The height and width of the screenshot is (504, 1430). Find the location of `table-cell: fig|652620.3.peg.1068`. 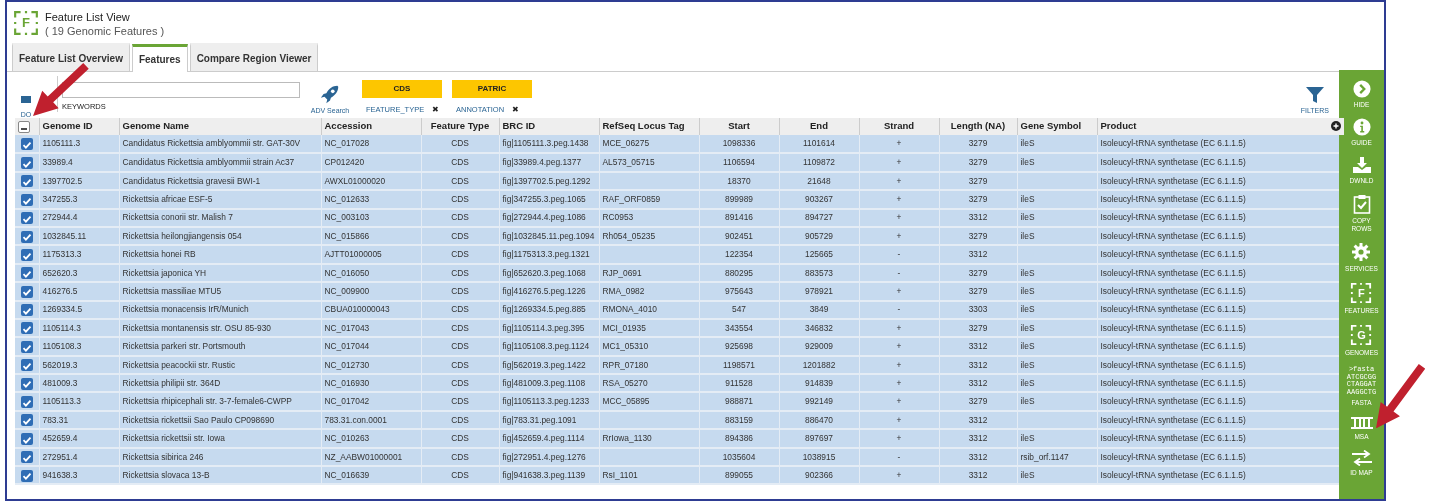

table-cell: fig|652620.3.peg.1068 is located at coordinates (544, 272).